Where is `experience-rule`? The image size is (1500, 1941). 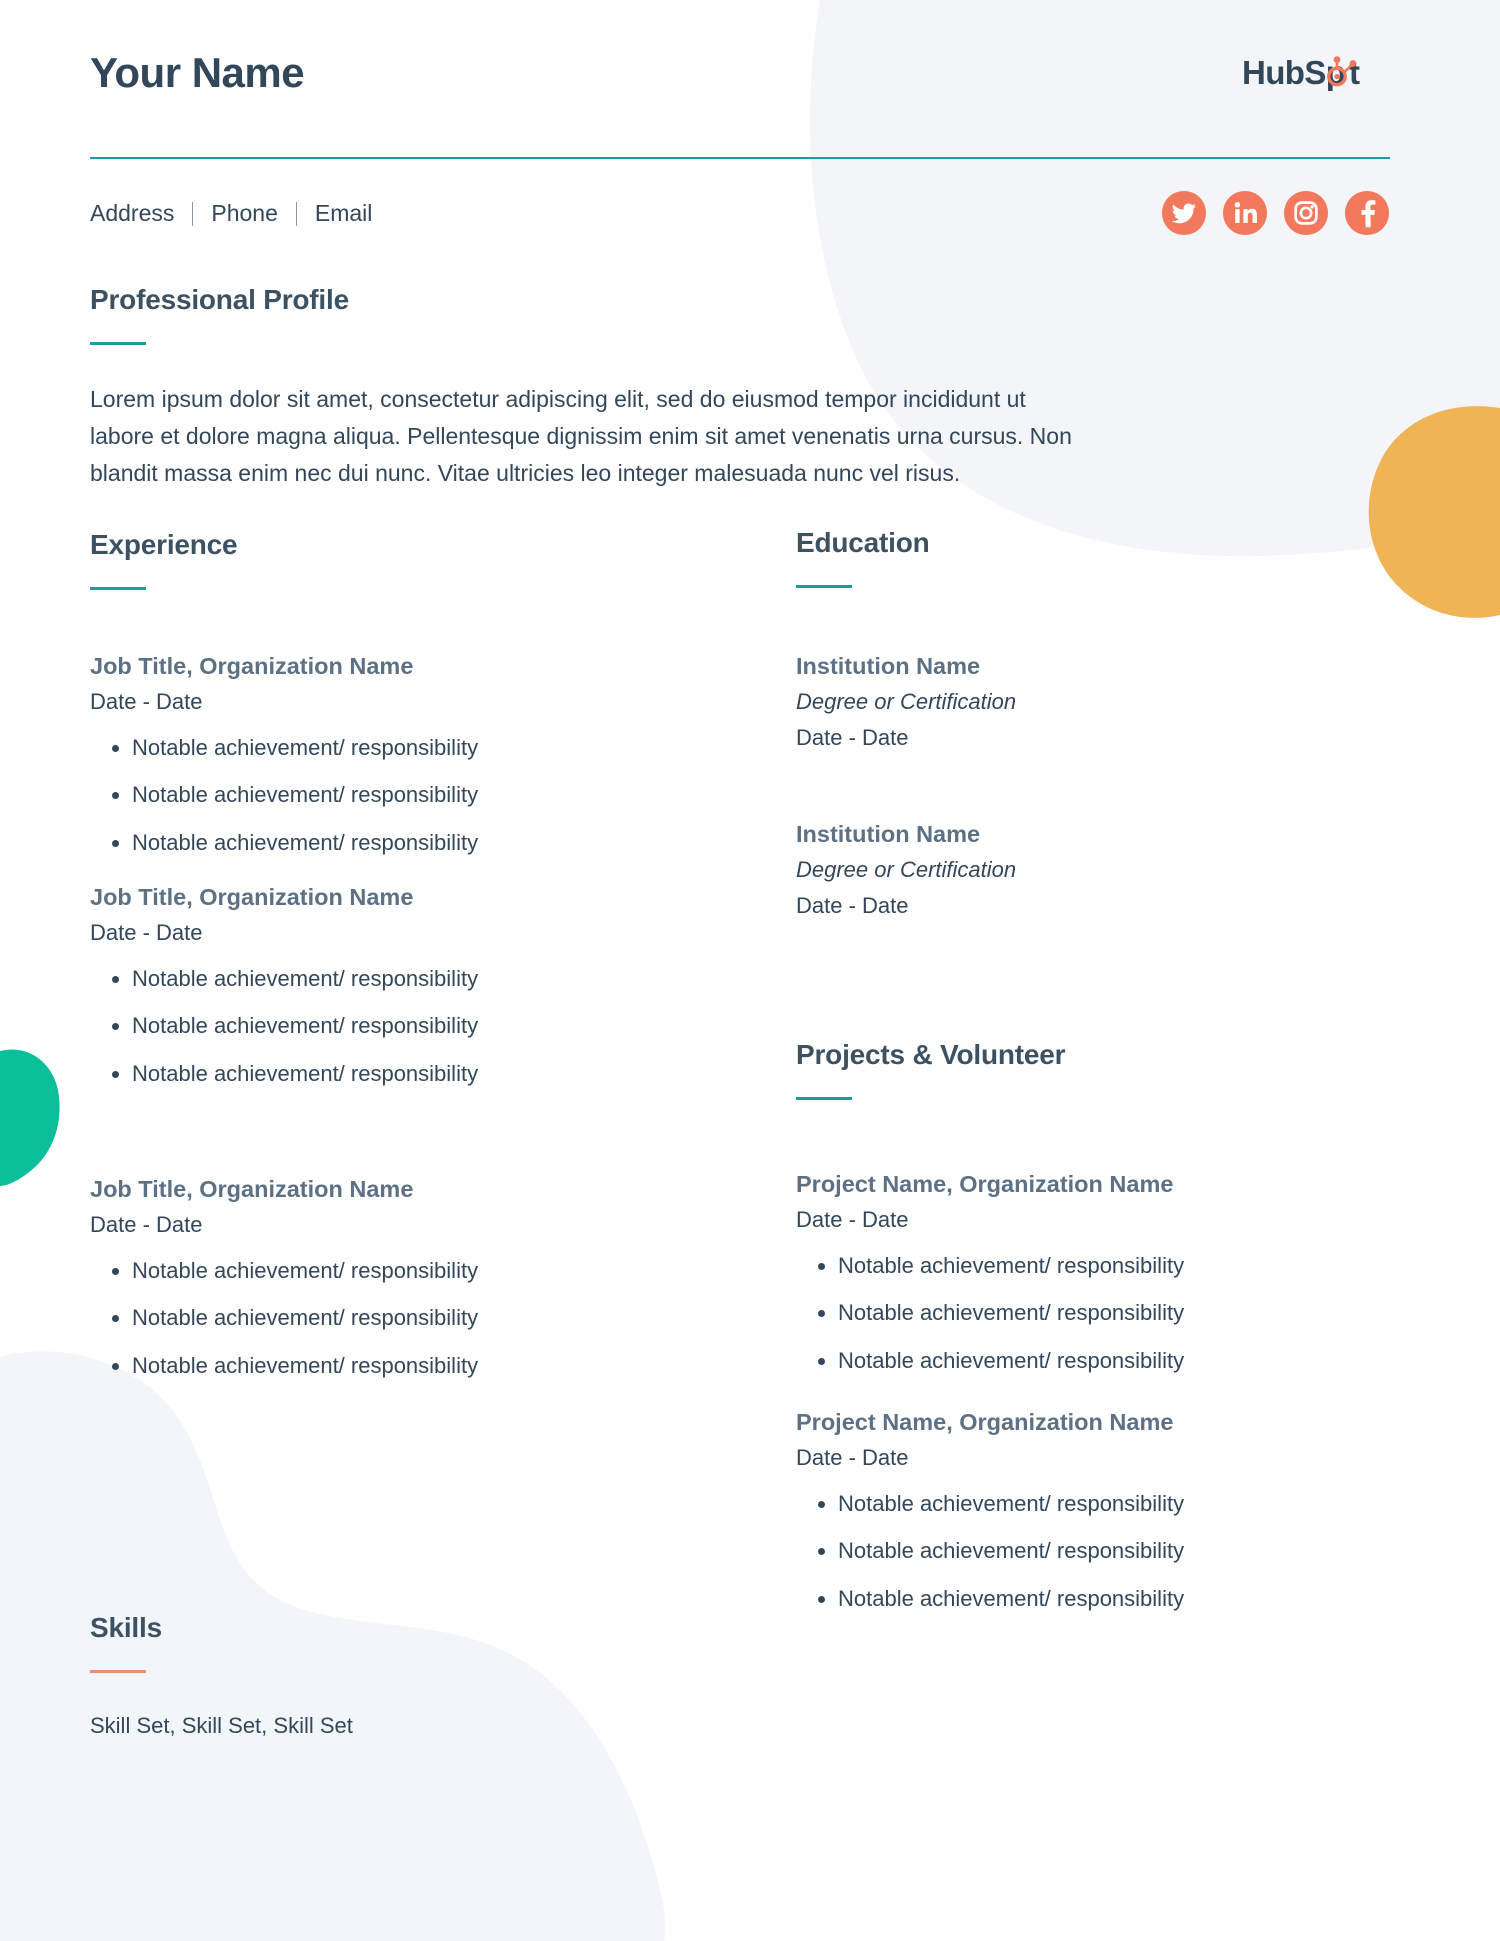 experience-rule is located at coordinates (118, 588).